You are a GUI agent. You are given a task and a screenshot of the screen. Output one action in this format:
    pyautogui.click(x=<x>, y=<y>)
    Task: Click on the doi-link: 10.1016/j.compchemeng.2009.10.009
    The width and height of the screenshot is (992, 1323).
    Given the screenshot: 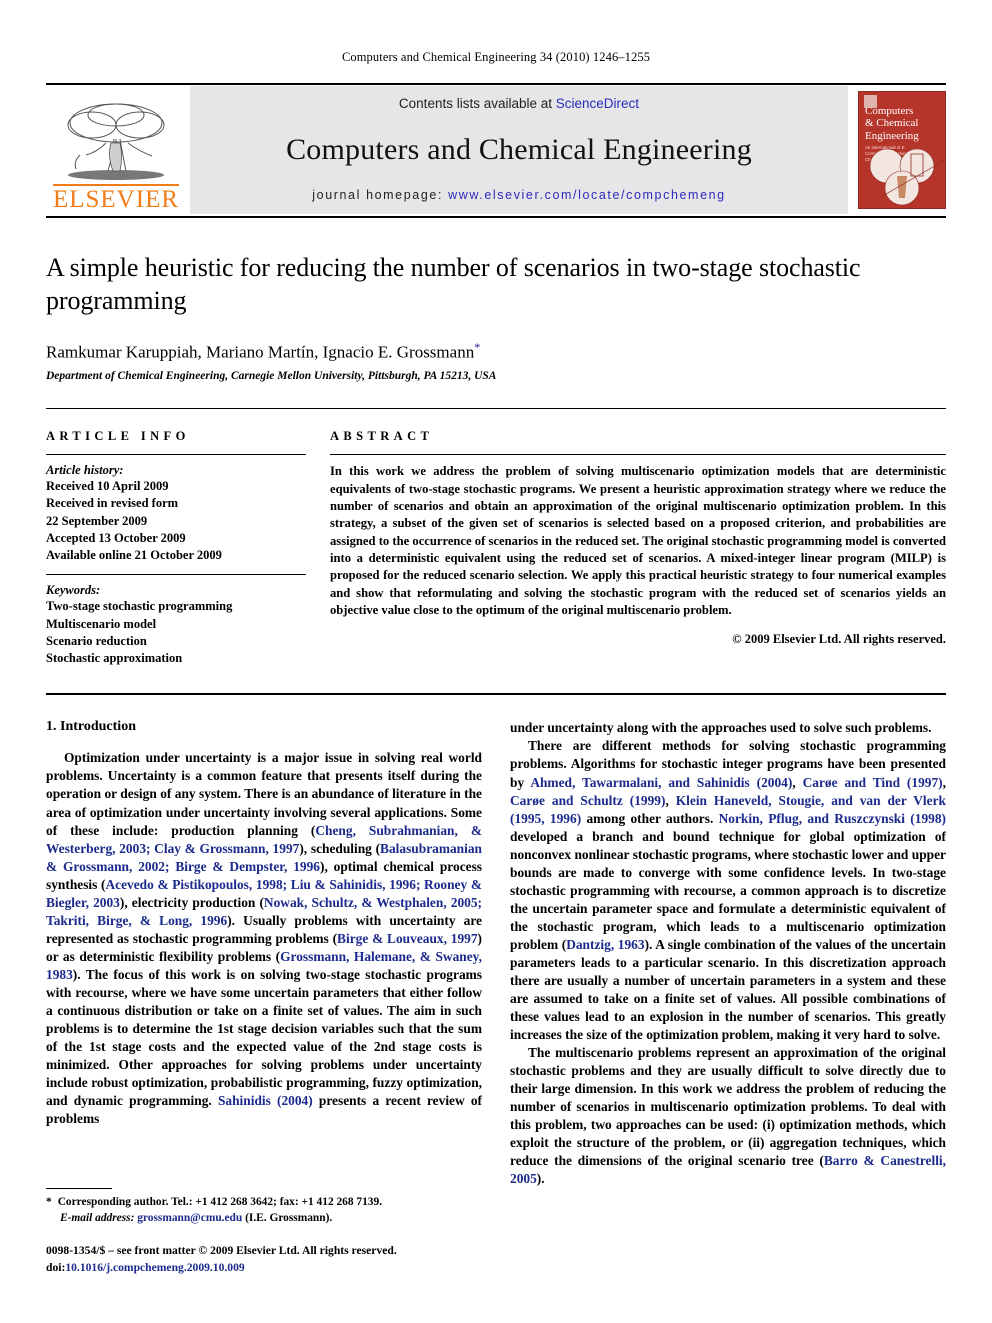 What is the action you would take?
    pyautogui.click(x=154, y=1267)
    